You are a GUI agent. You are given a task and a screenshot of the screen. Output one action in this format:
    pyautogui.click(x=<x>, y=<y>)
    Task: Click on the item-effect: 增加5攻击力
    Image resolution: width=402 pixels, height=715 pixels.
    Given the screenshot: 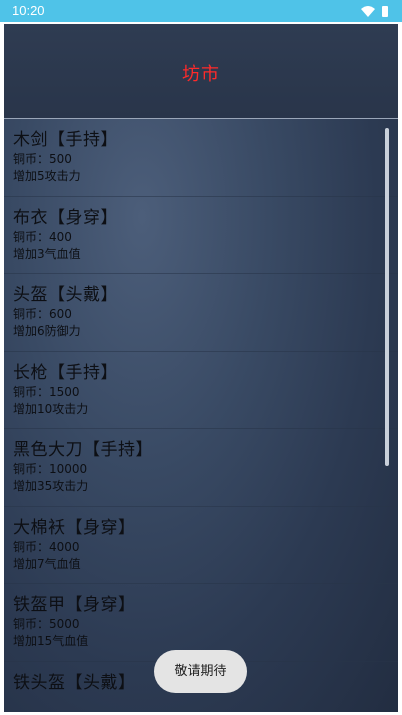 What is the action you would take?
    pyautogui.click(x=47, y=176)
    